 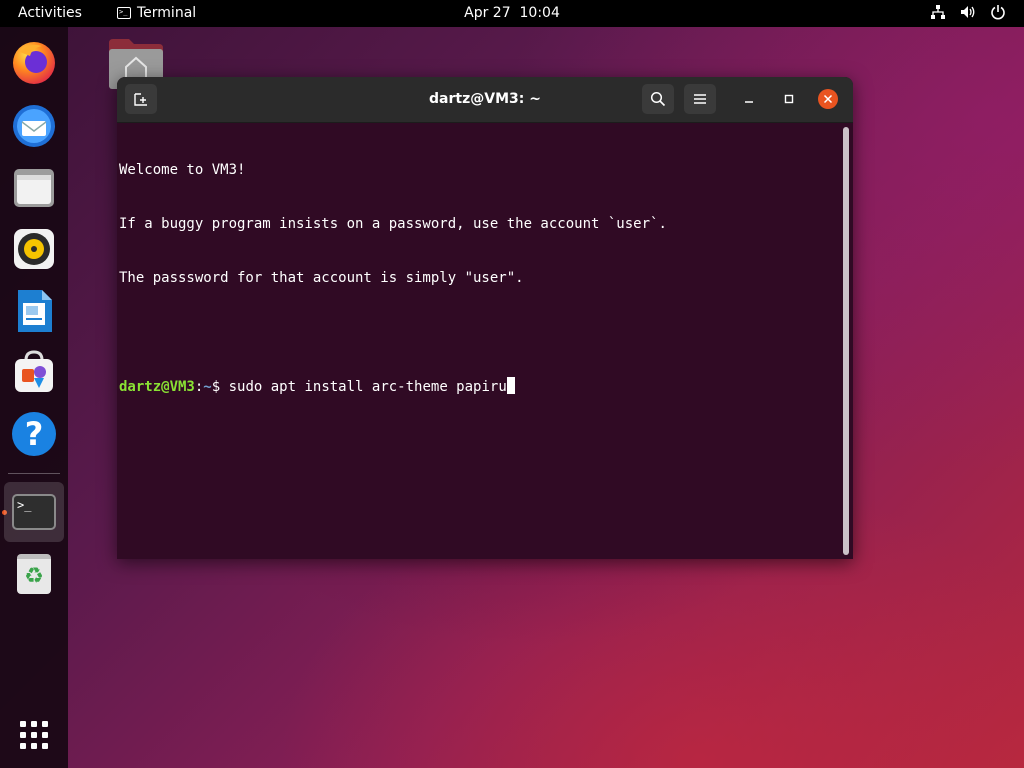 I want to click on dock-files, so click(x=34, y=187).